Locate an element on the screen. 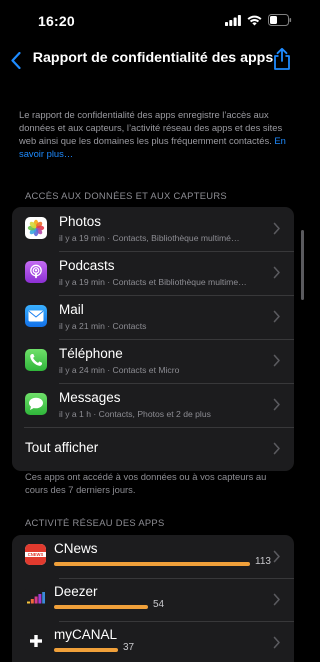 The width and height of the screenshot is (320, 662). phone-icon is located at coordinates (36, 360).